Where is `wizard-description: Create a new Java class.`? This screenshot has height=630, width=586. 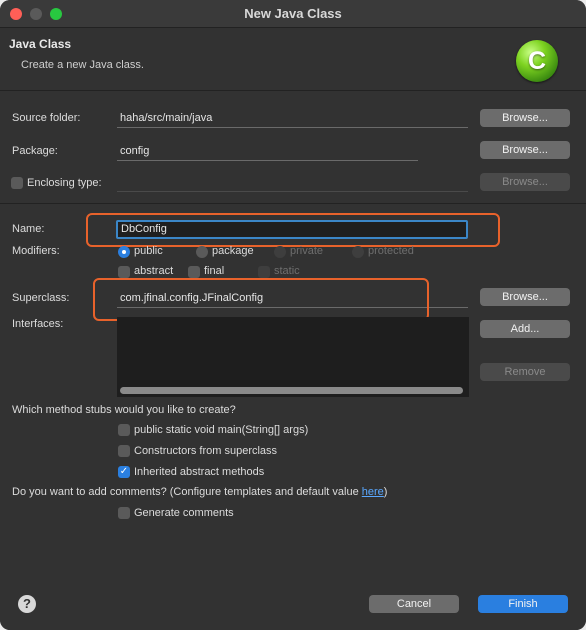 wizard-description: Create a new Java class. is located at coordinates (82, 65).